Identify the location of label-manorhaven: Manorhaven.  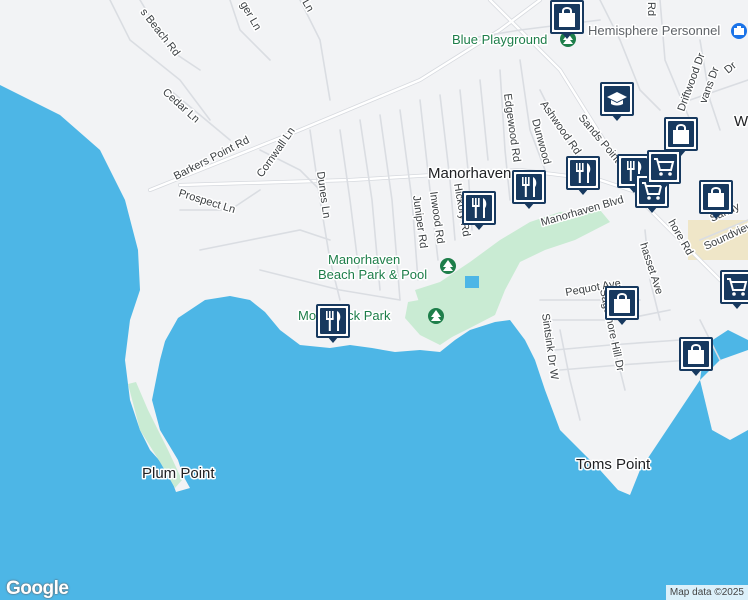
(469, 173).